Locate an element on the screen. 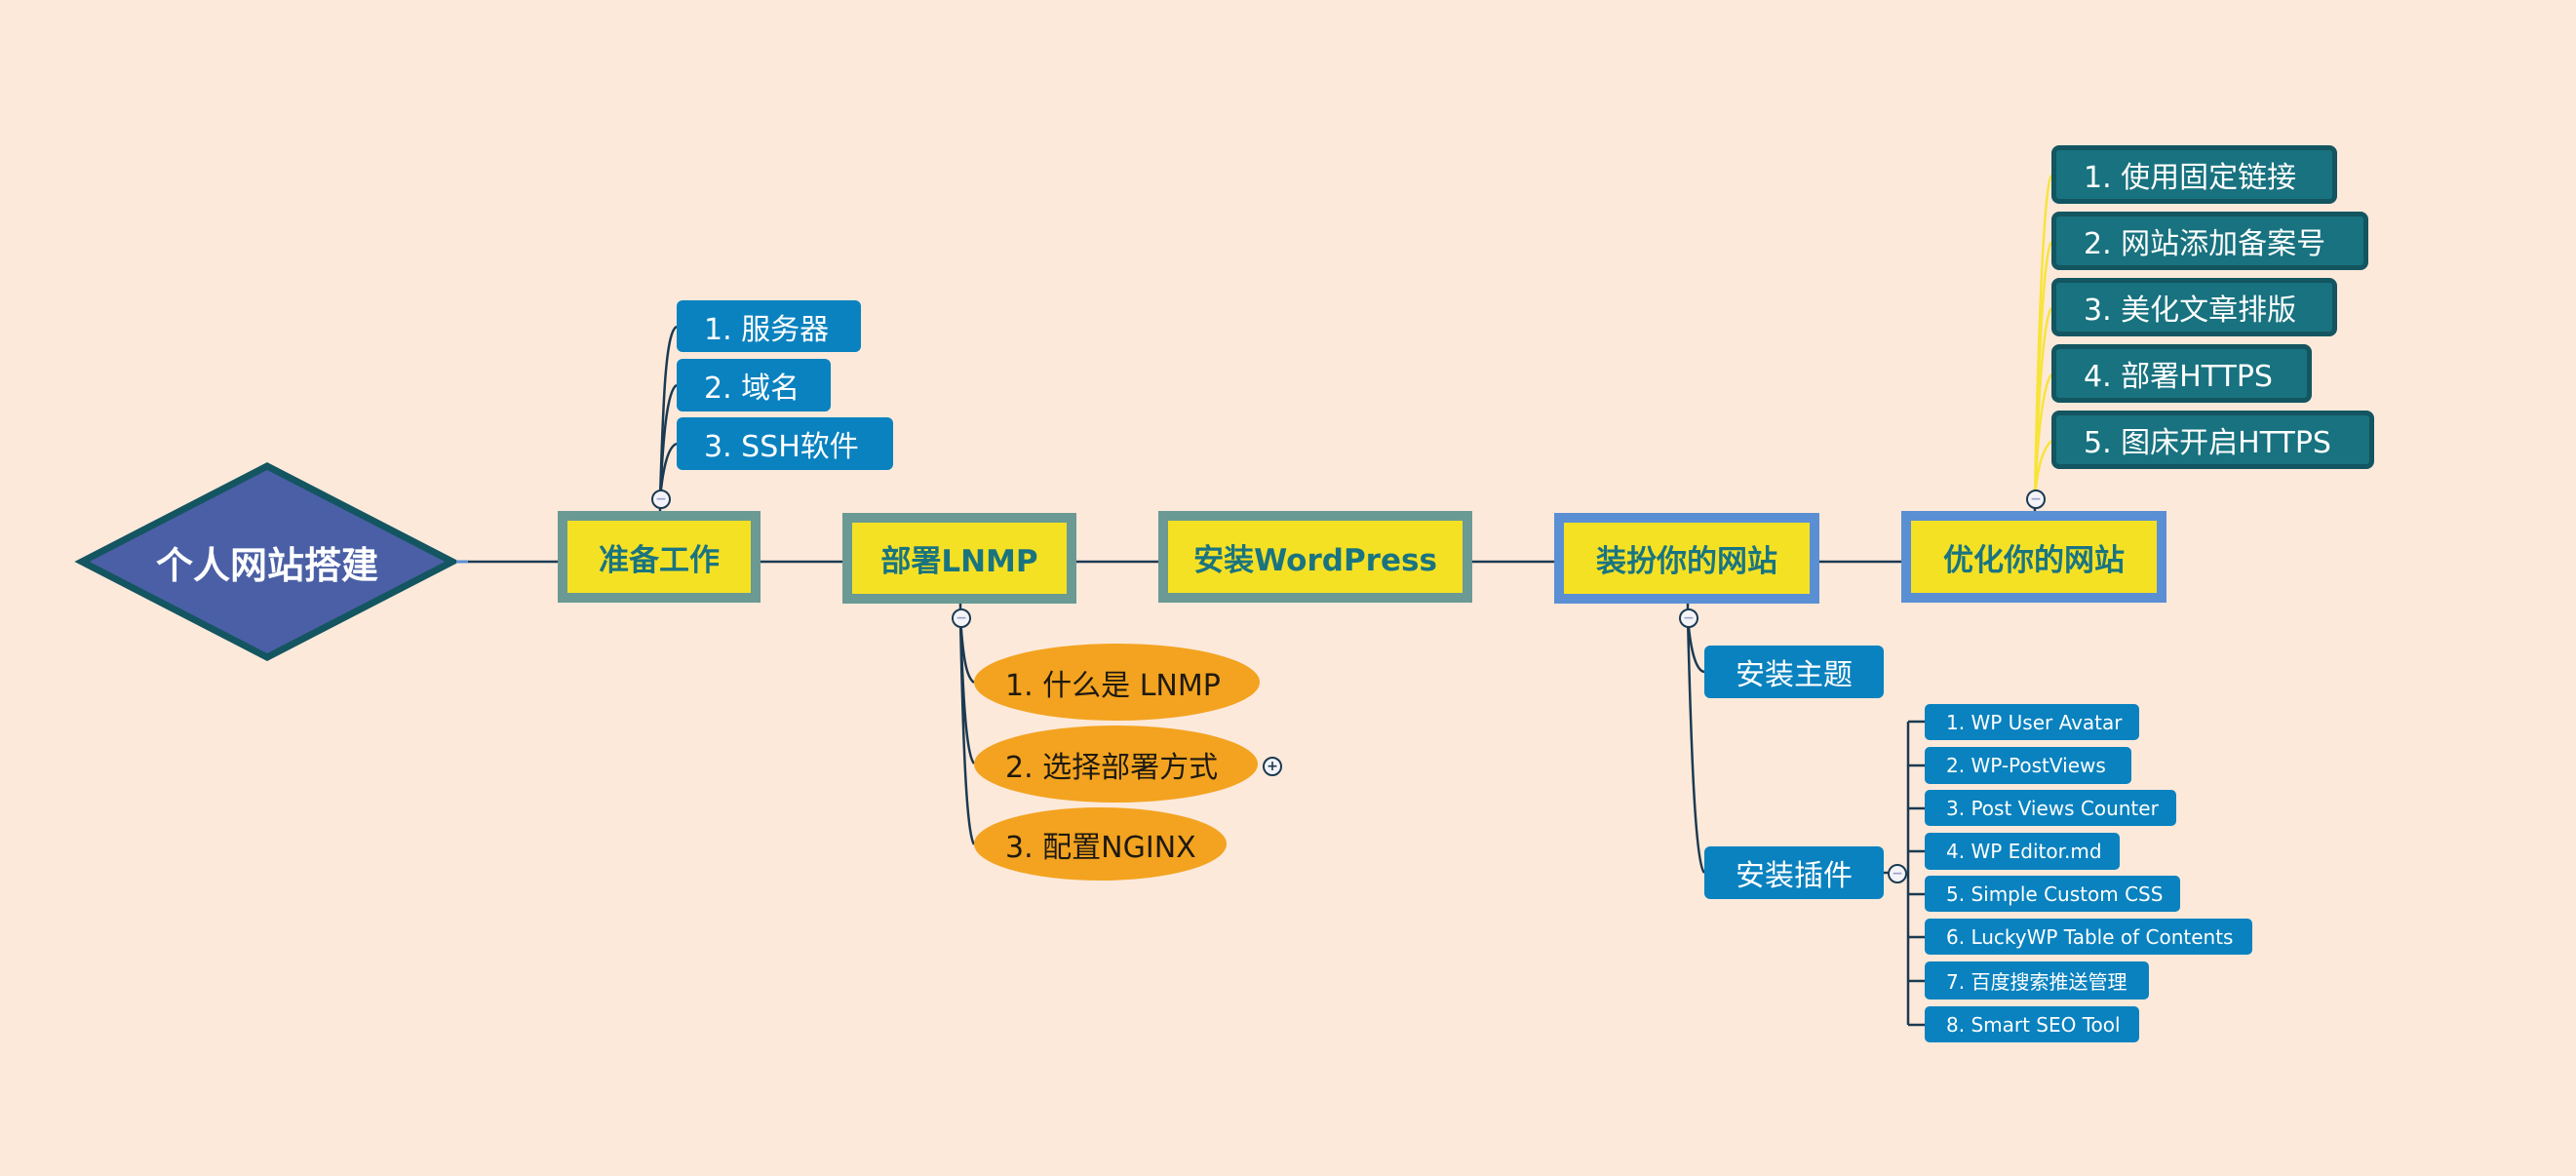 The width and height of the screenshot is (2576, 1176). decorate-theme: 安装主题 is located at coordinates (1794, 672).